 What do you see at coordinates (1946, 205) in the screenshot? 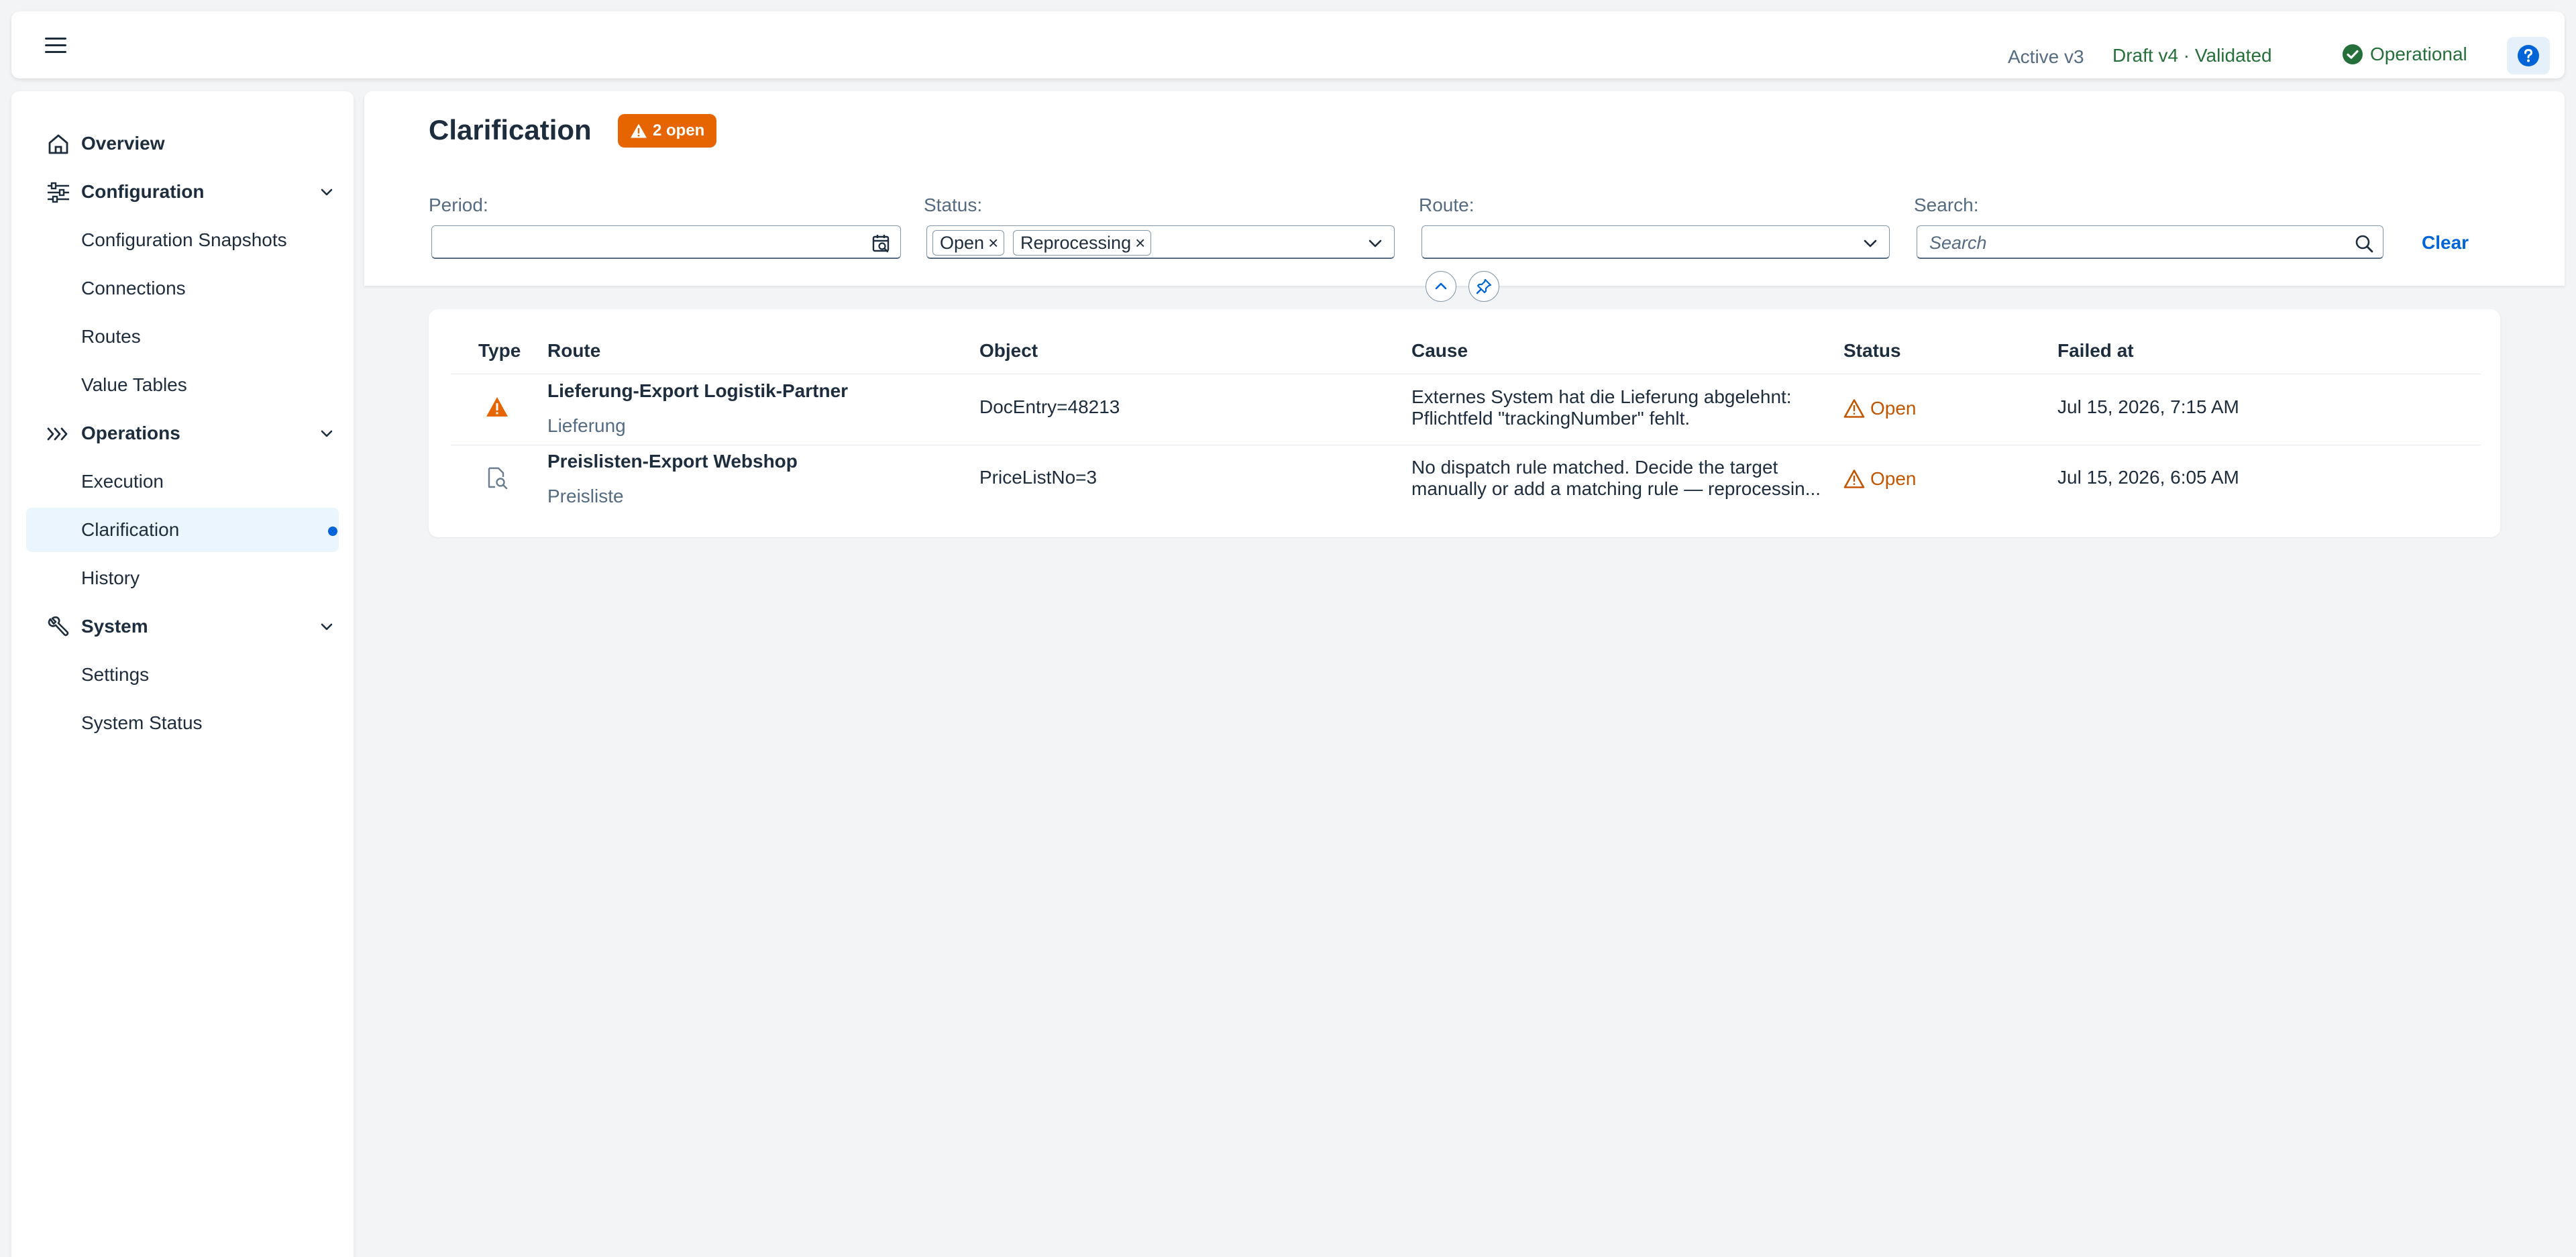
I see `search-label: Search:` at bounding box center [1946, 205].